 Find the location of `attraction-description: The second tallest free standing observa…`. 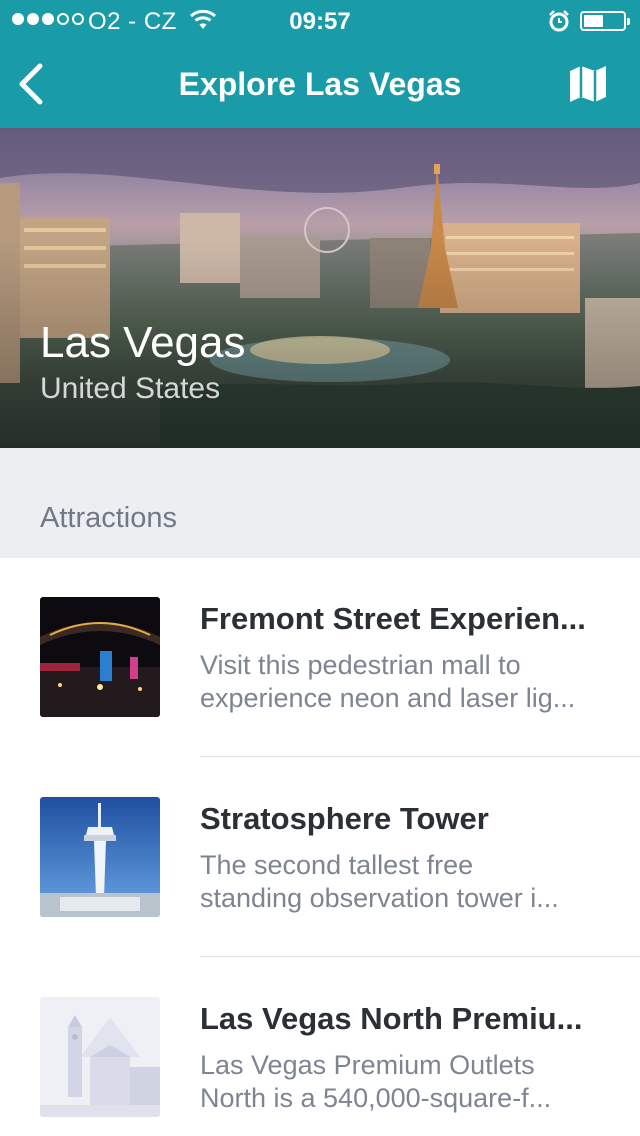

attraction-description: The second tallest free standing observa… is located at coordinates (405, 882).